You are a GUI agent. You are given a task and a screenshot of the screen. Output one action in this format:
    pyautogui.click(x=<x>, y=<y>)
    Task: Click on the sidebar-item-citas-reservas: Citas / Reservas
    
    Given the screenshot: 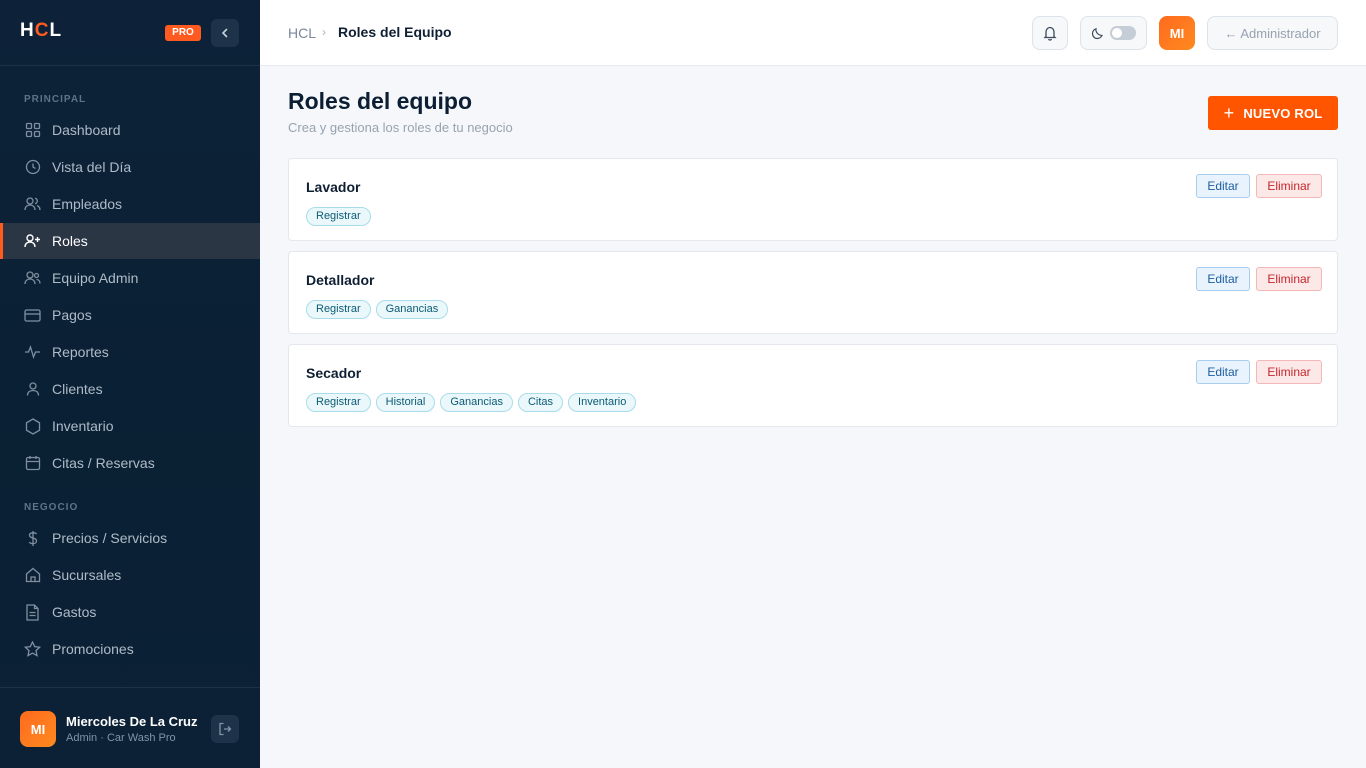 What is the action you would take?
    pyautogui.click(x=130, y=463)
    